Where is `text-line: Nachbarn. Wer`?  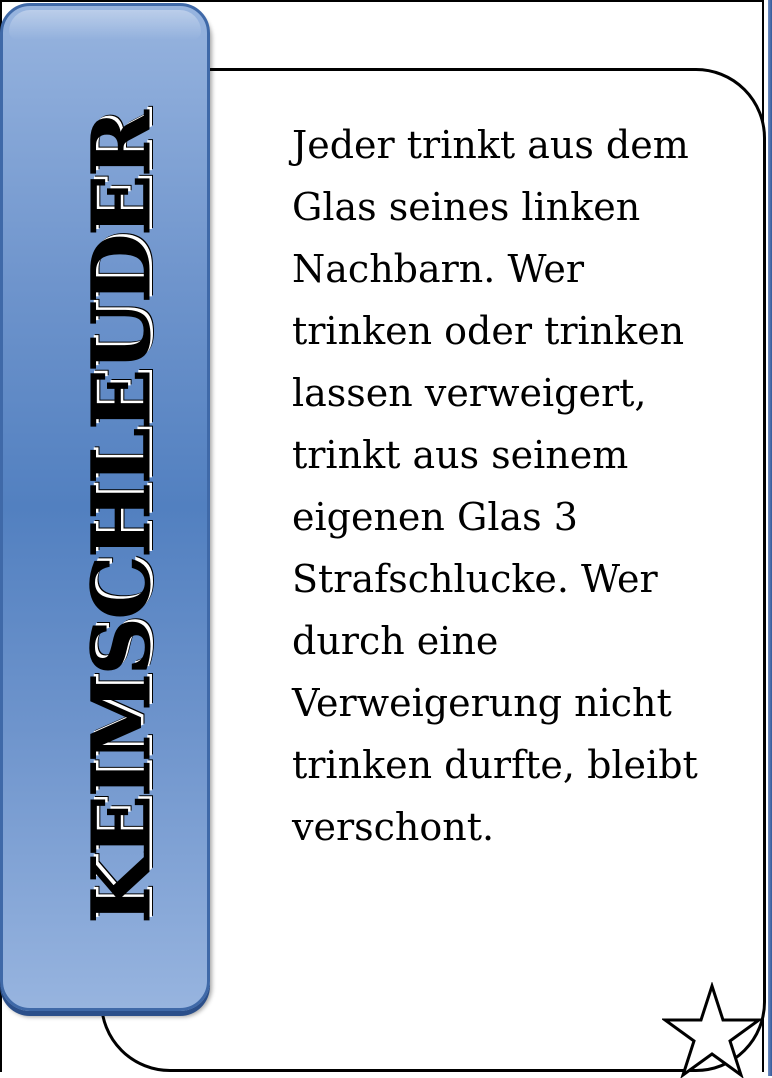
text-line: Nachbarn. Wer is located at coordinates (438, 269).